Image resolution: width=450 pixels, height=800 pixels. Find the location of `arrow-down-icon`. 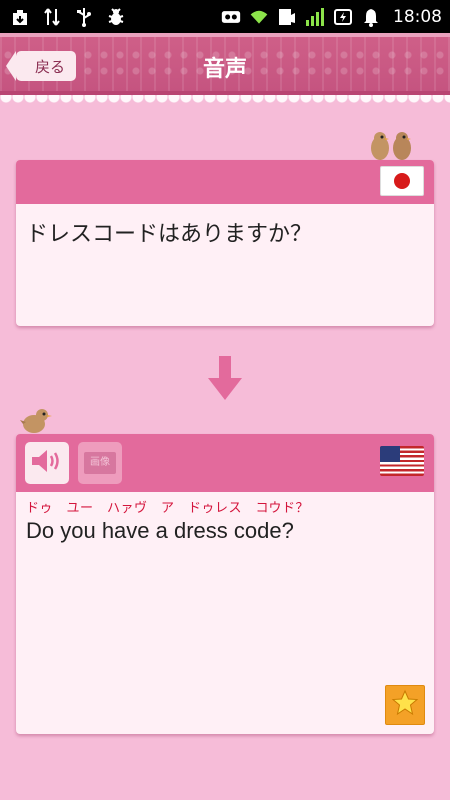

arrow-down-icon is located at coordinates (225, 378).